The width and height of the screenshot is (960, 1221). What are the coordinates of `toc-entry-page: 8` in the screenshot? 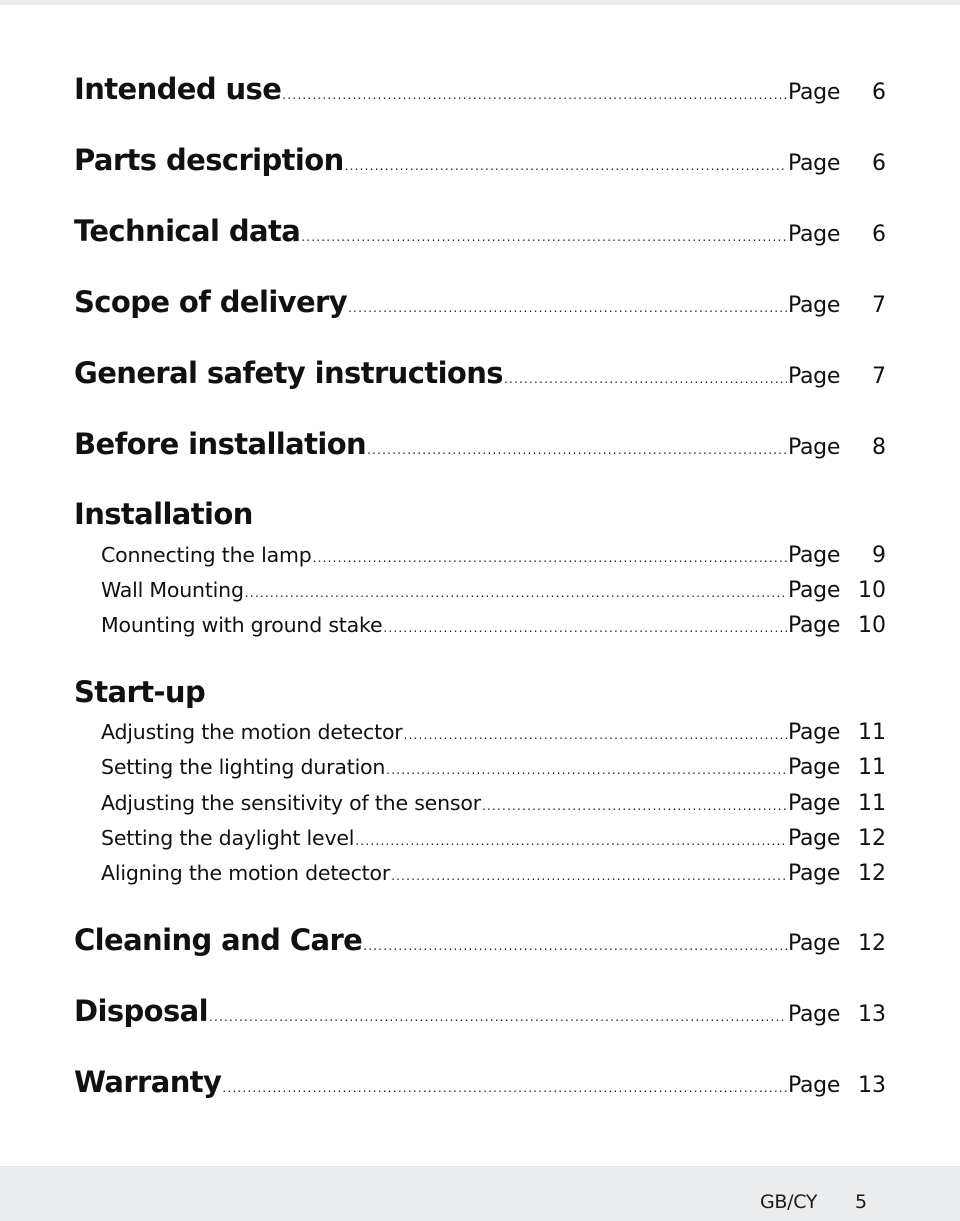 It's located at (879, 447).